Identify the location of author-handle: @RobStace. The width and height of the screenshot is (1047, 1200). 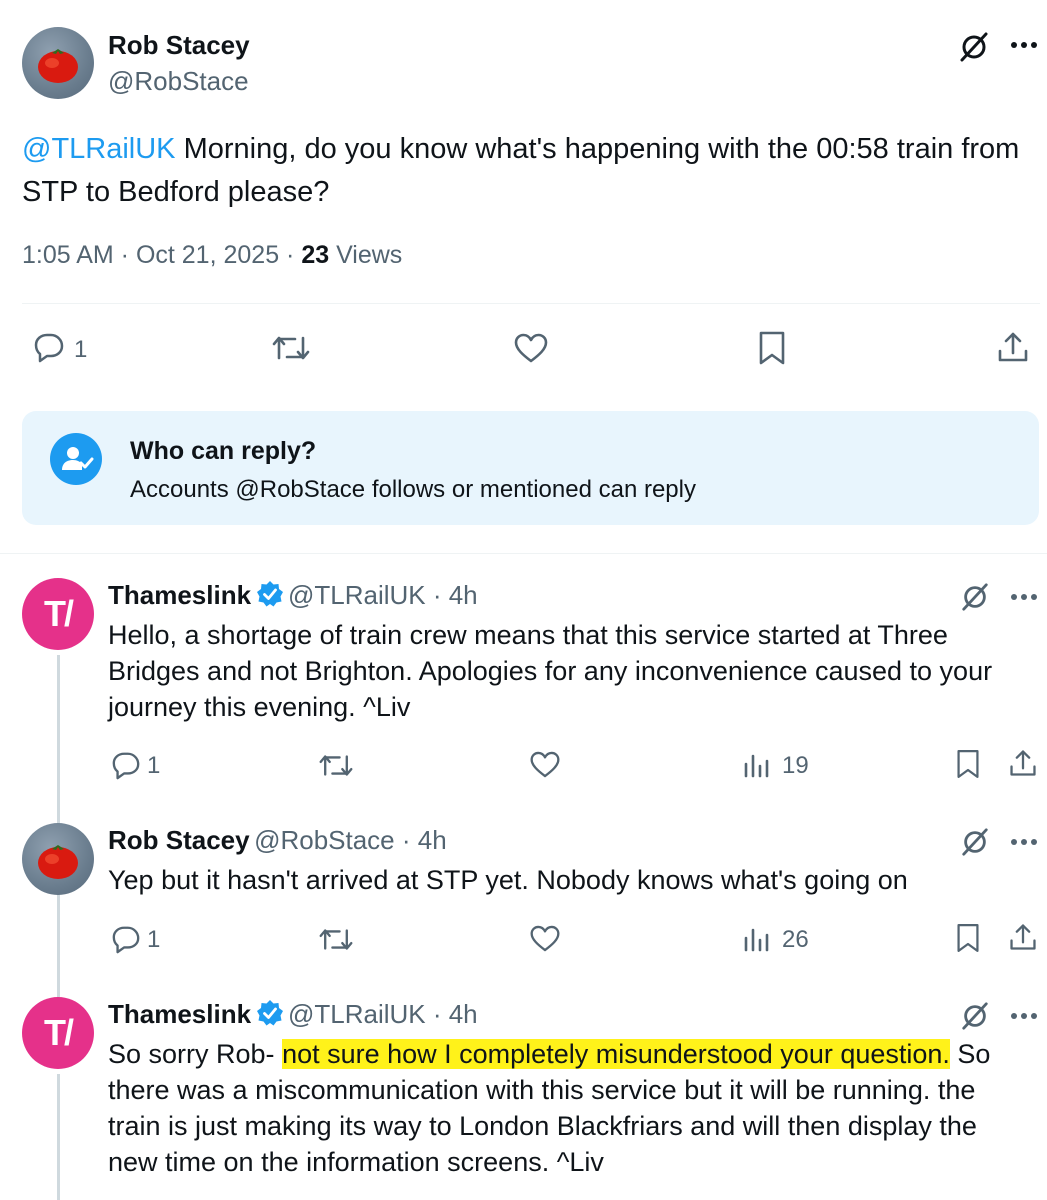
(178, 81).